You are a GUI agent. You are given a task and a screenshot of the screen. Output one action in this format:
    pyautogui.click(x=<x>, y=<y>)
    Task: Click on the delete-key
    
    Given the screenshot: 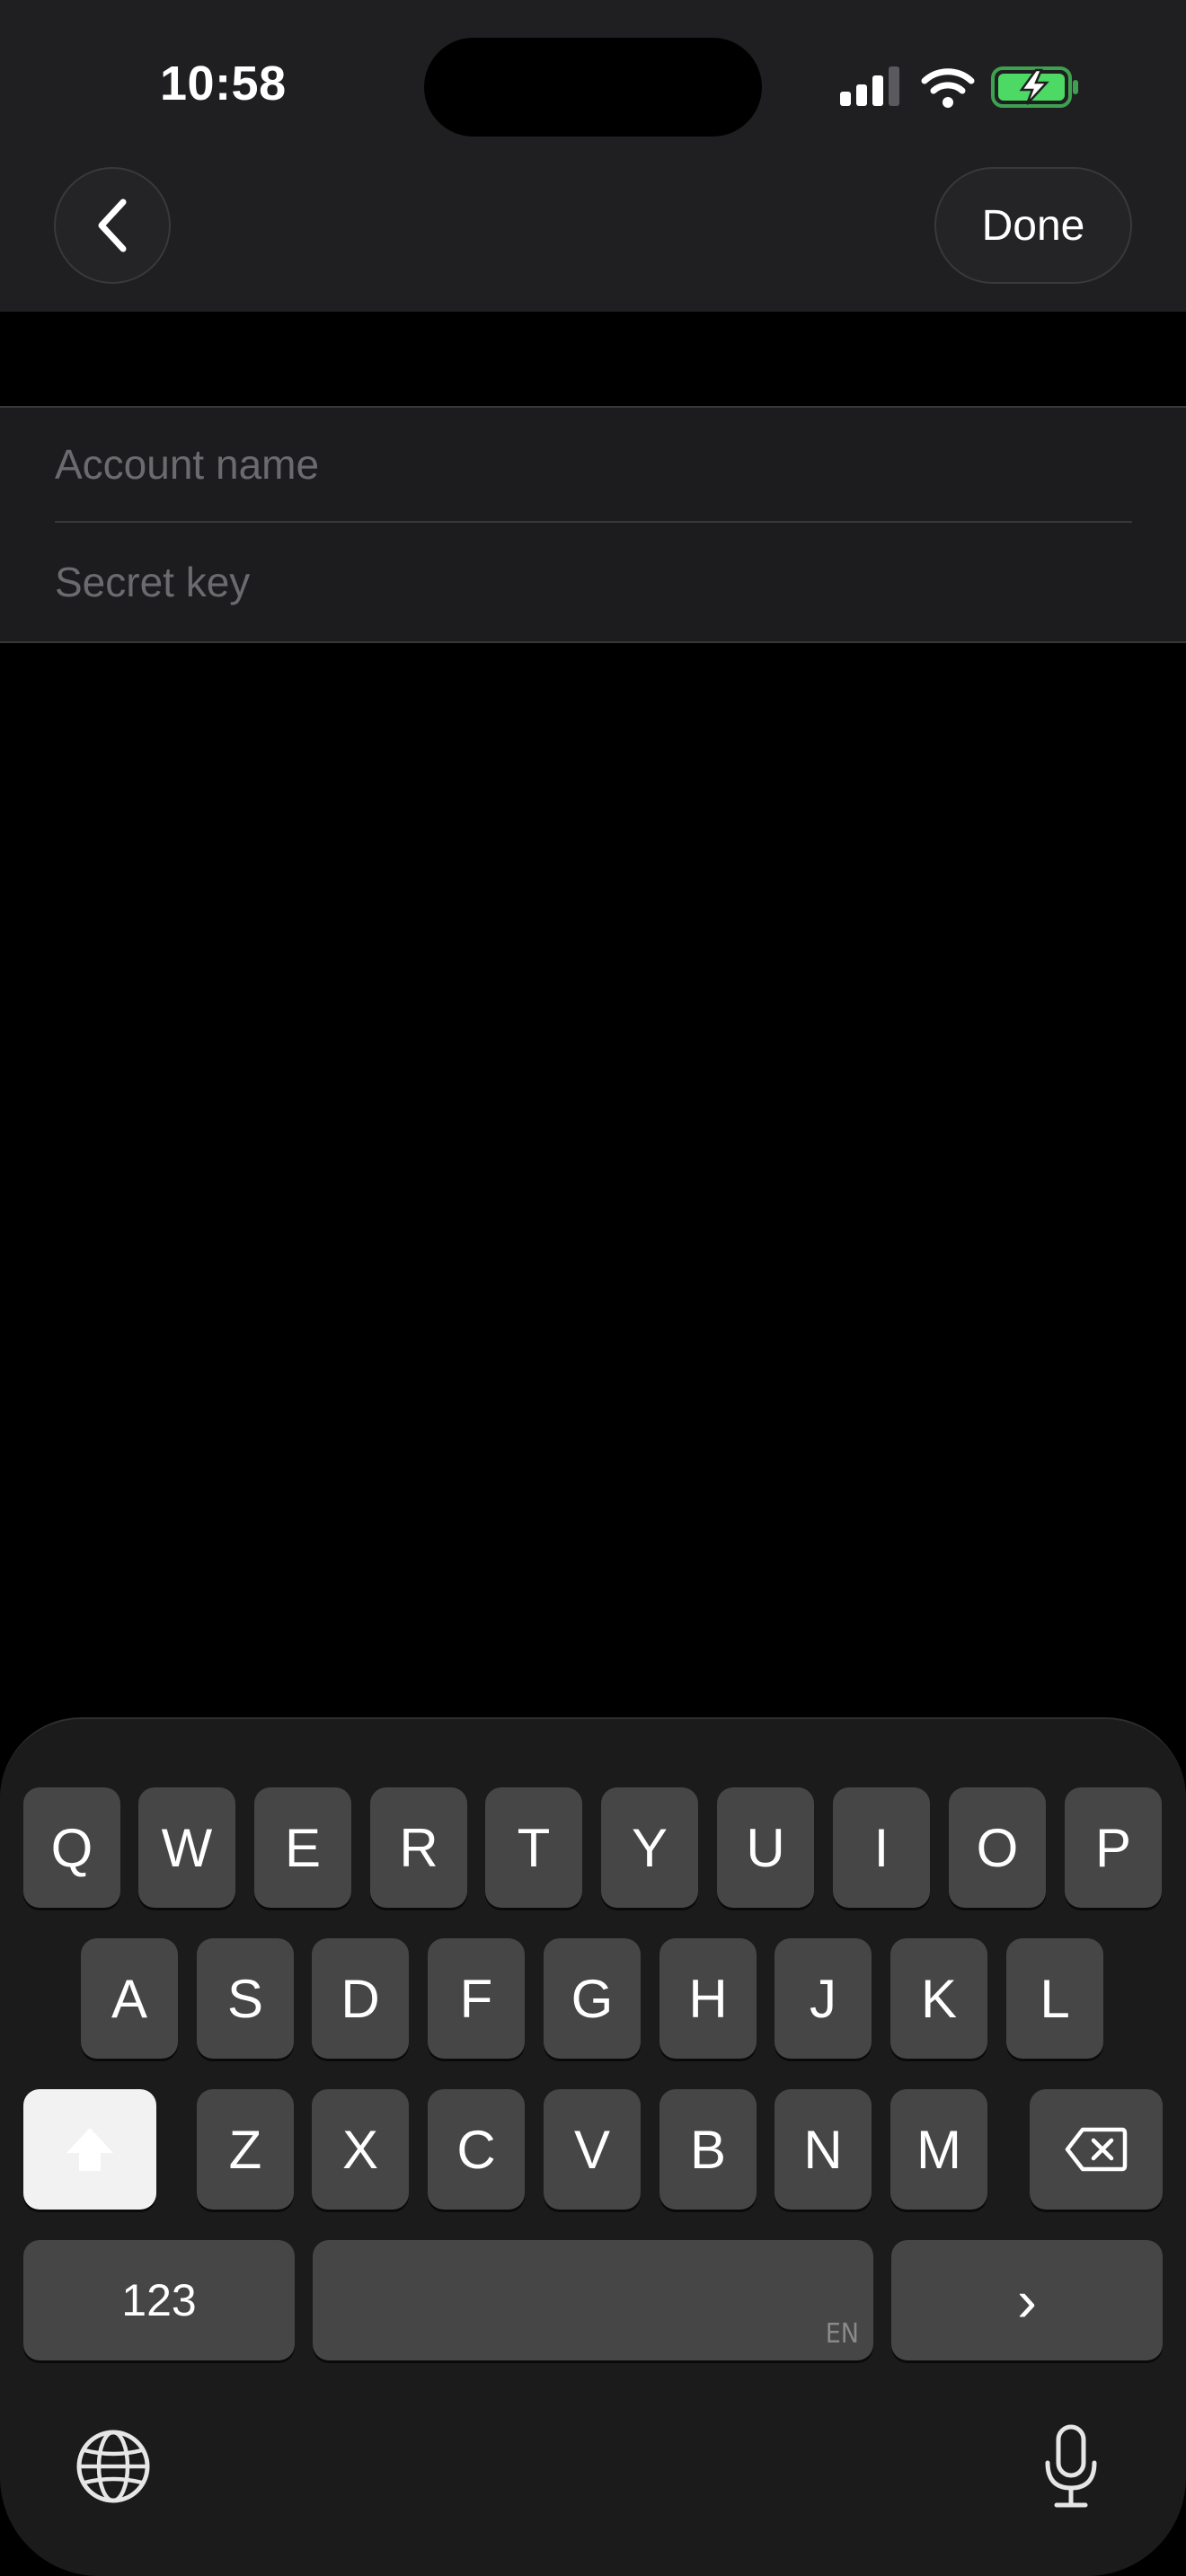 What is the action you would take?
    pyautogui.click(x=1096, y=2149)
    